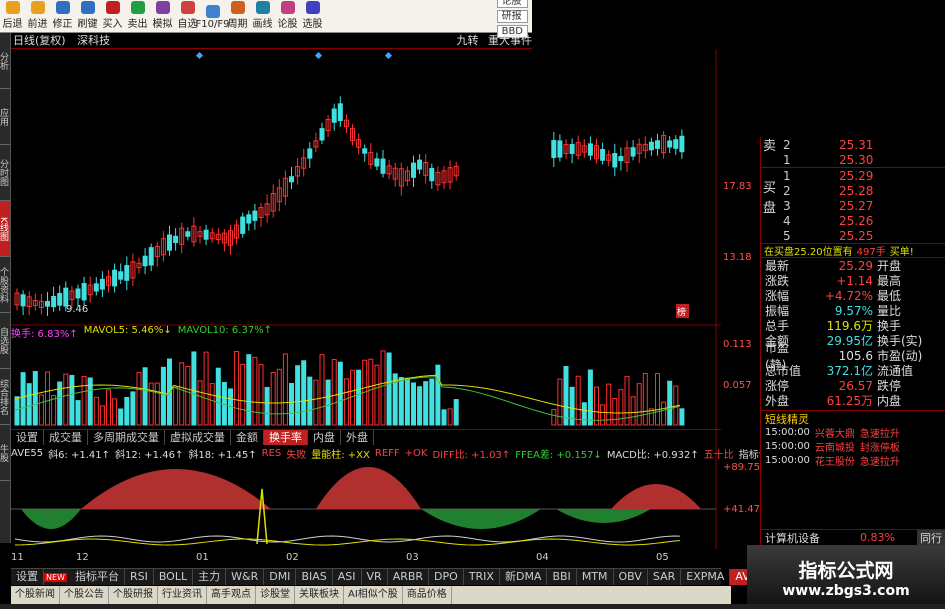 The image size is (945, 609). Describe the element at coordinates (133, 595) in the screenshot. I see `info-tab-2: 个股研报` at that location.